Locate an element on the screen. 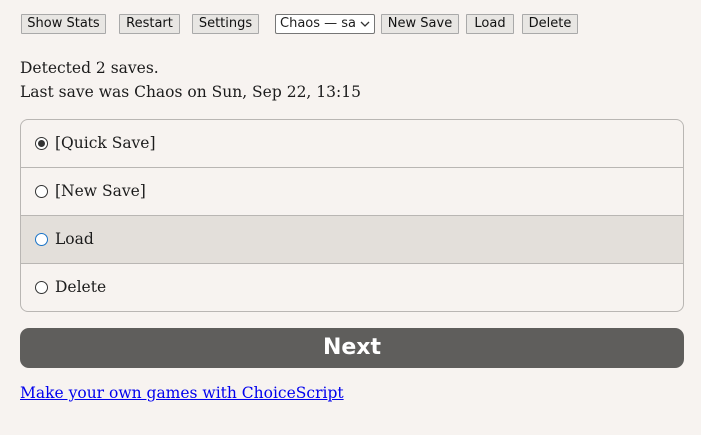  choice-label: [Quick Save] is located at coordinates (105, 143).